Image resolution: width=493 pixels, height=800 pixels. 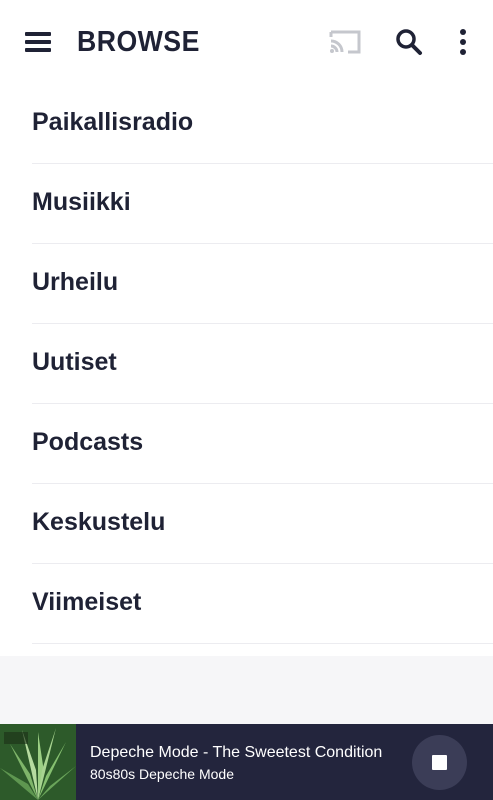 What do you see at coordinates (113, 122) in the screenshot?
I see `browse-item-label: Paikallisradio` at bounding box center [113, 122].